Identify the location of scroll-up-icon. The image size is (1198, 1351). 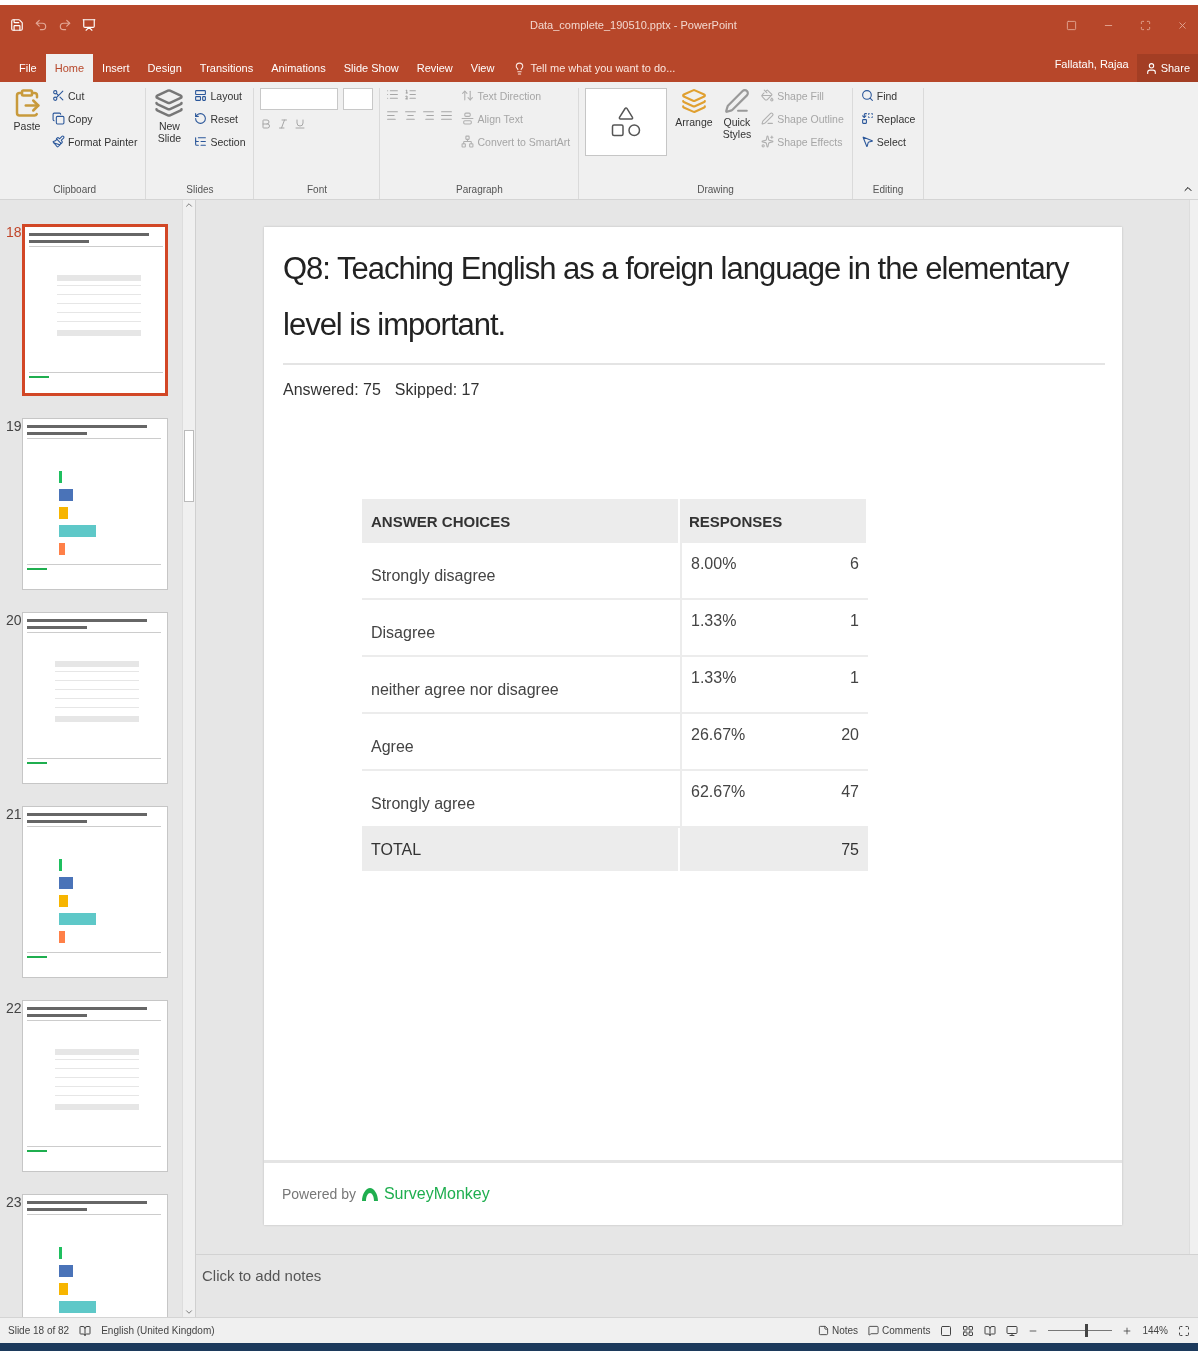
(189, 205).